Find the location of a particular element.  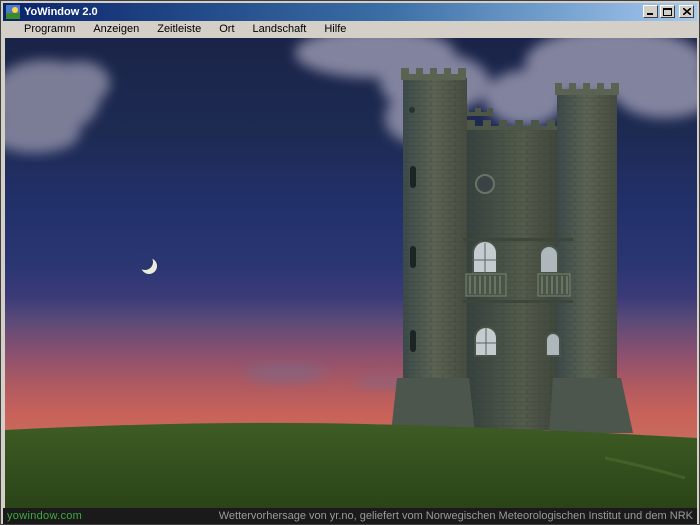

menu-anzeigen: Anzeigen is located at coordinates (116, 29).